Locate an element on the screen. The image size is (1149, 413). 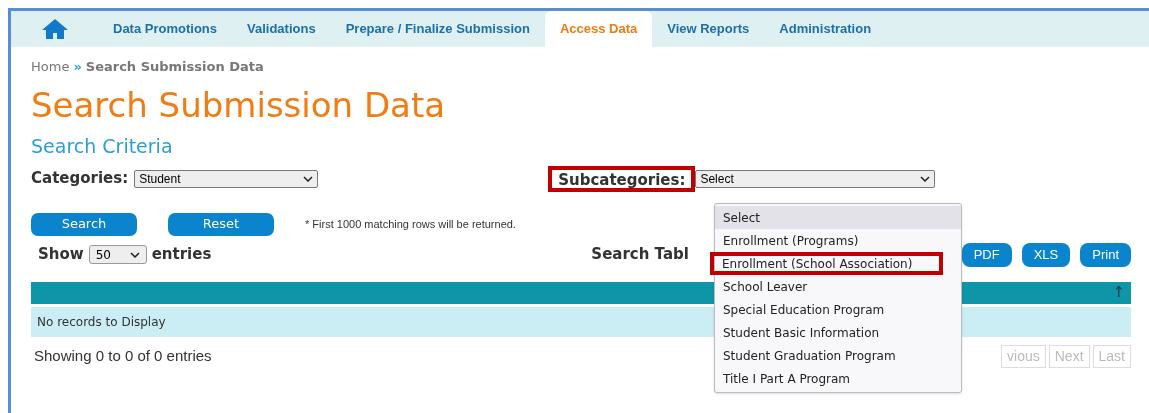
dropdown-option: Special Education Program is located at coordinates (838, 309).